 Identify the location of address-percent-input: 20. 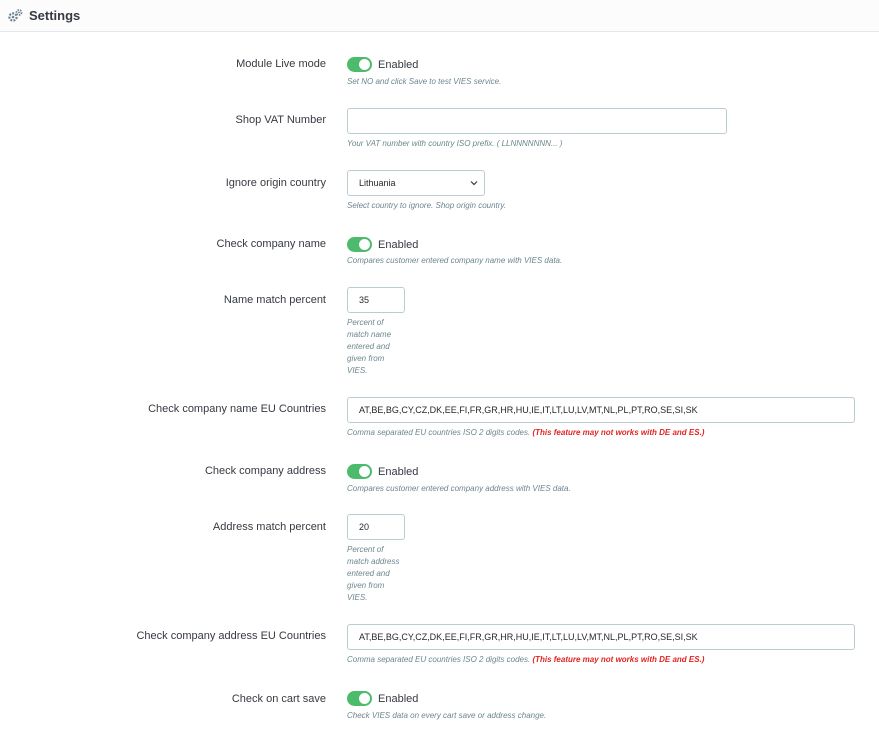
(376, 527).